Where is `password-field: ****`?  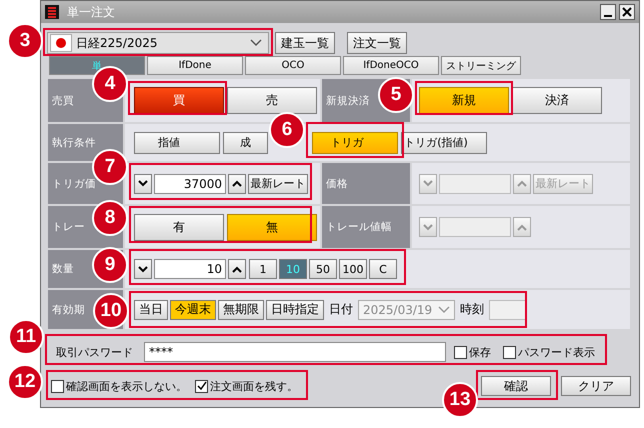 password-field: **** is located at coordinates (295, 352).